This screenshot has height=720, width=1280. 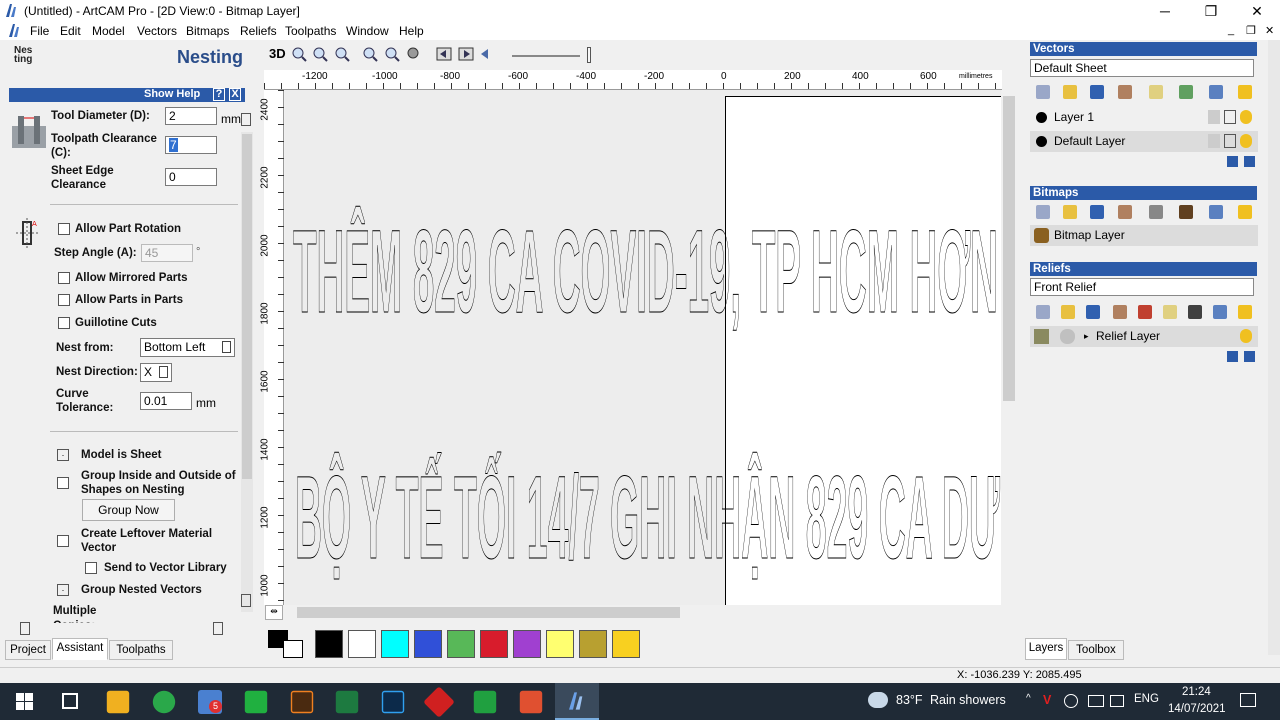 I want to click on group-now-button: Group Now, so click(x=128, y=510).